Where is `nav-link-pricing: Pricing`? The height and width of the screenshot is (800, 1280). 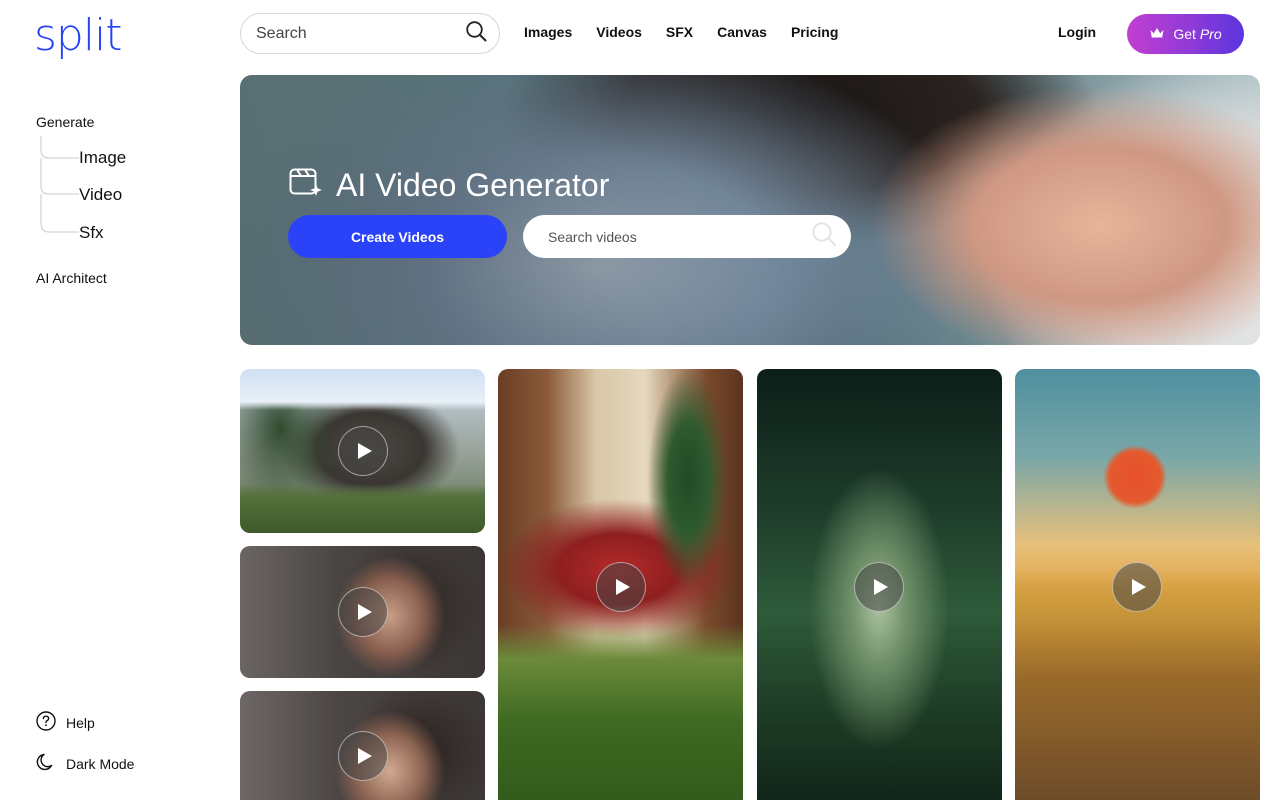 nav-link-pricing: Pricing is located at coordinates (814, 32).